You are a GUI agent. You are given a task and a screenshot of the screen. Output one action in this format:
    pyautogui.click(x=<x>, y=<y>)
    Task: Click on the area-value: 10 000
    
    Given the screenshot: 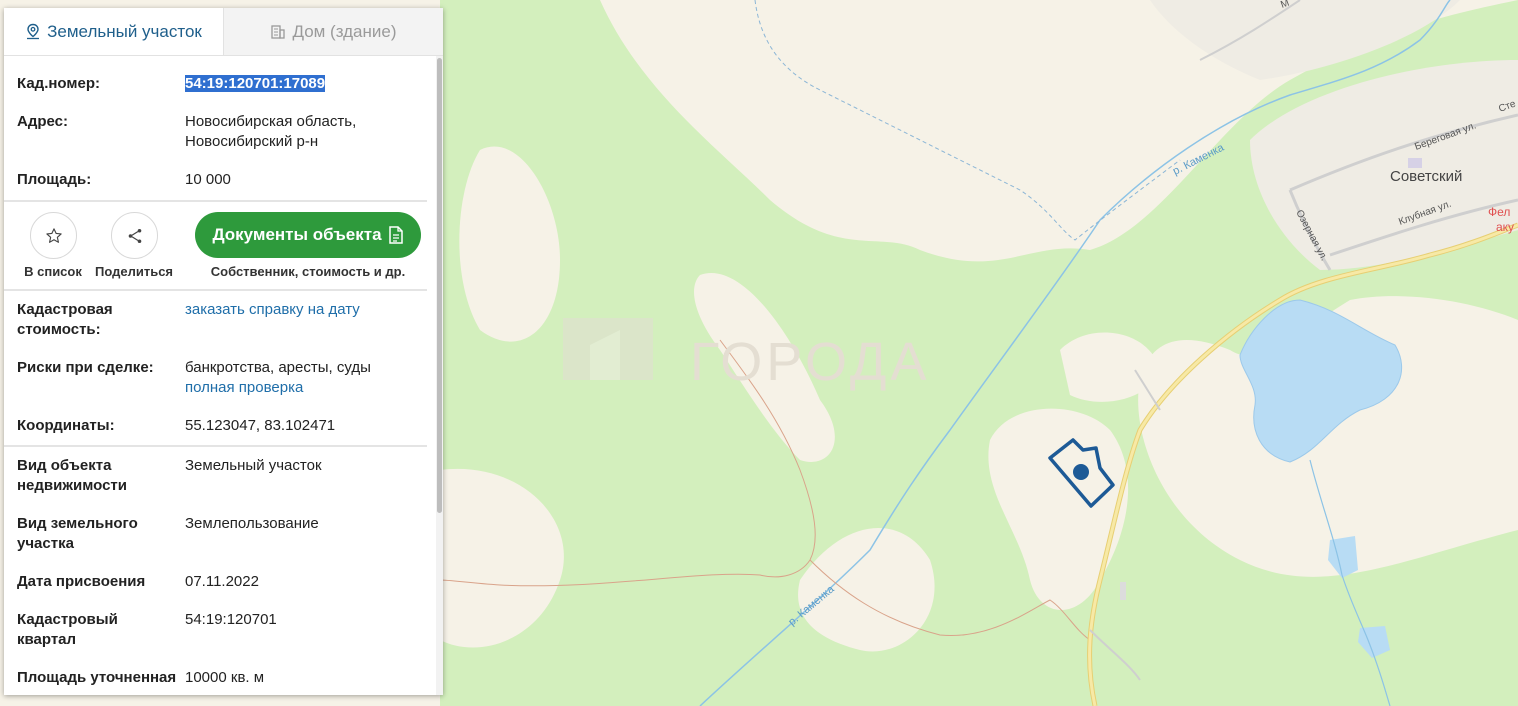 What is the action you would take?
    pyautogui.click(x=208, y=179)
    